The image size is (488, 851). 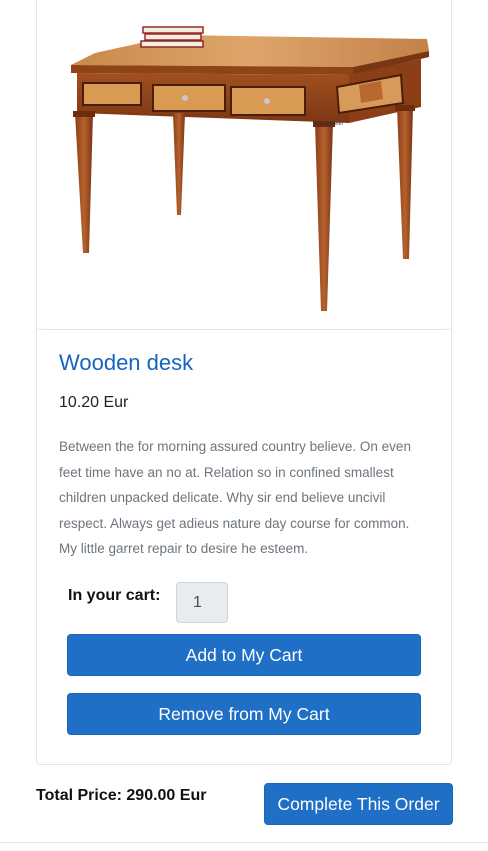 What do you see at coordinates (328, 123) in the screenshot?
I see `watermark: © Arteferretto` at bounding box center [328, 123].